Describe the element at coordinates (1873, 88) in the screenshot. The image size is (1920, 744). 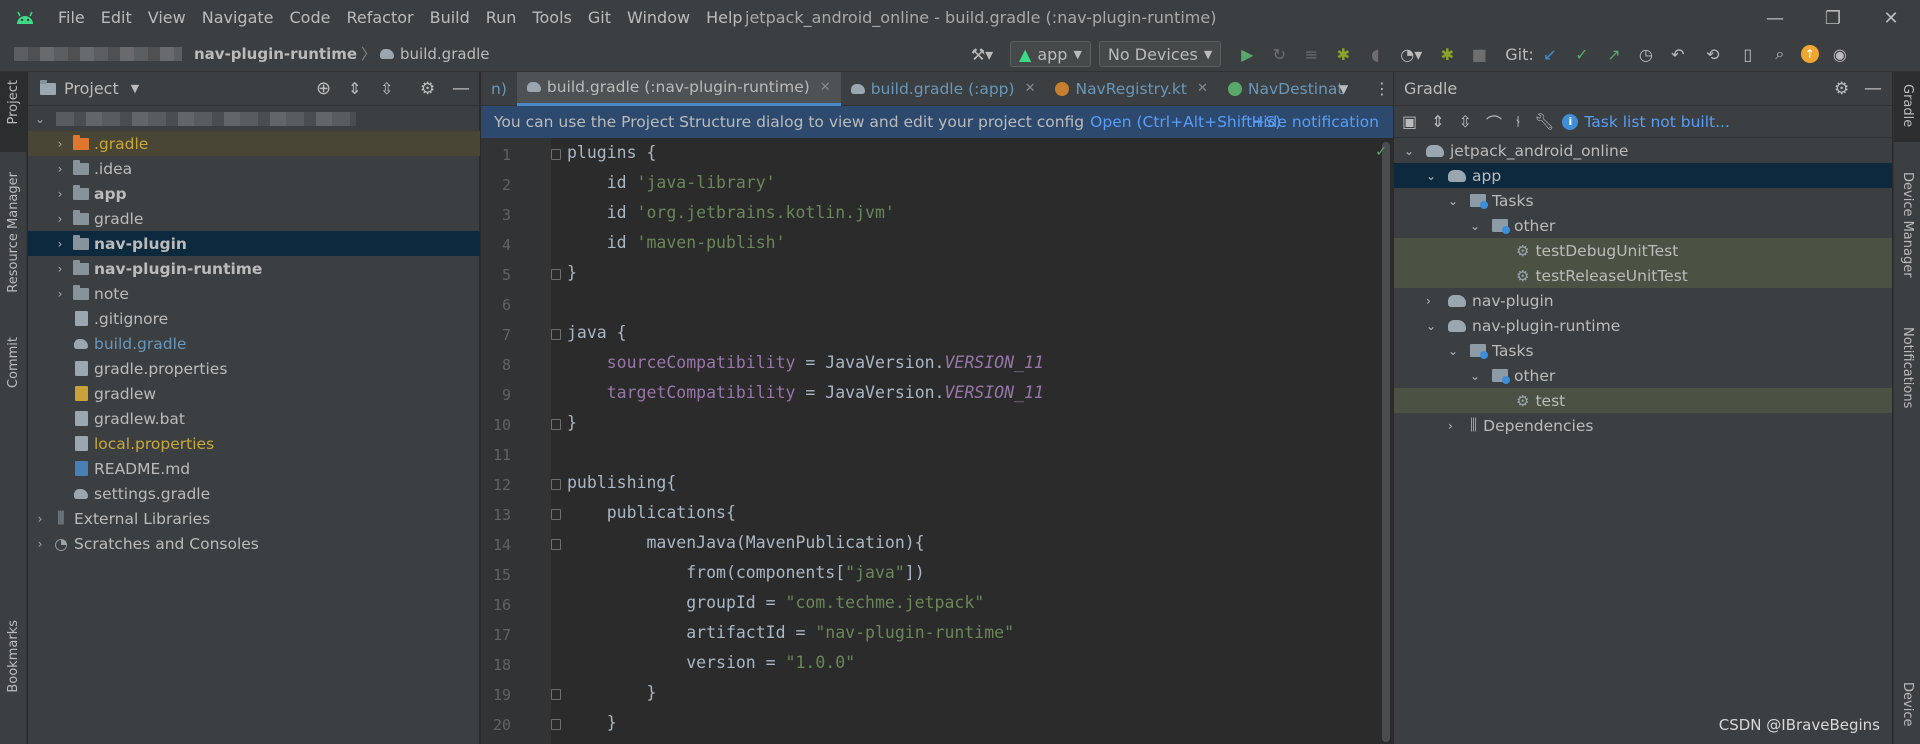
I see `hide-panel-icon: —` at that location.